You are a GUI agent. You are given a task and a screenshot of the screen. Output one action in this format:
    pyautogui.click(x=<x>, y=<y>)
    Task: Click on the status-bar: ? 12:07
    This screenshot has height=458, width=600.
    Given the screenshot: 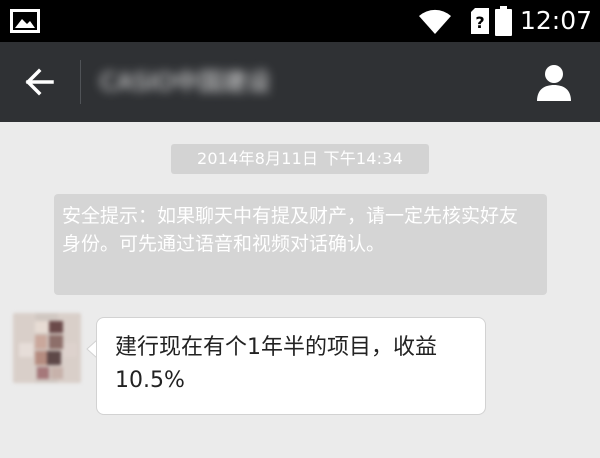 What is the action you would take?
    pyautogui.click(x=300, y=21)
    